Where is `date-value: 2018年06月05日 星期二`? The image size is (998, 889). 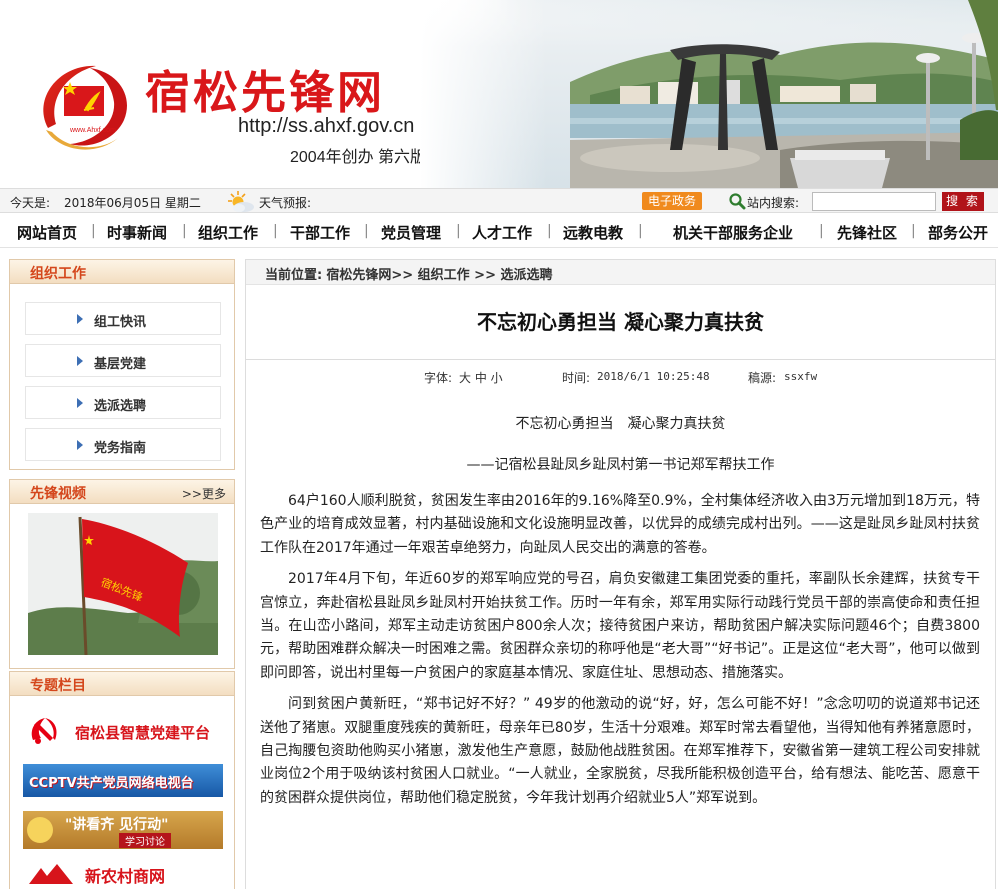 date-value: 2018年06月05日 星期二 is located at coordinates (132, 203).